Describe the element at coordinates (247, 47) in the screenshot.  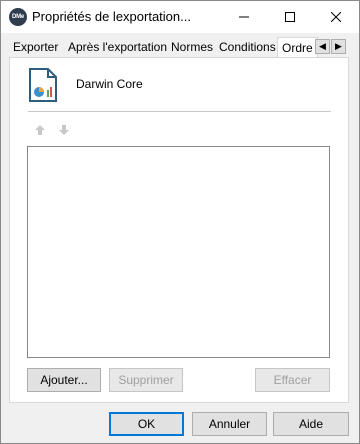
I see `tab-conditions: Conditions` at that location.